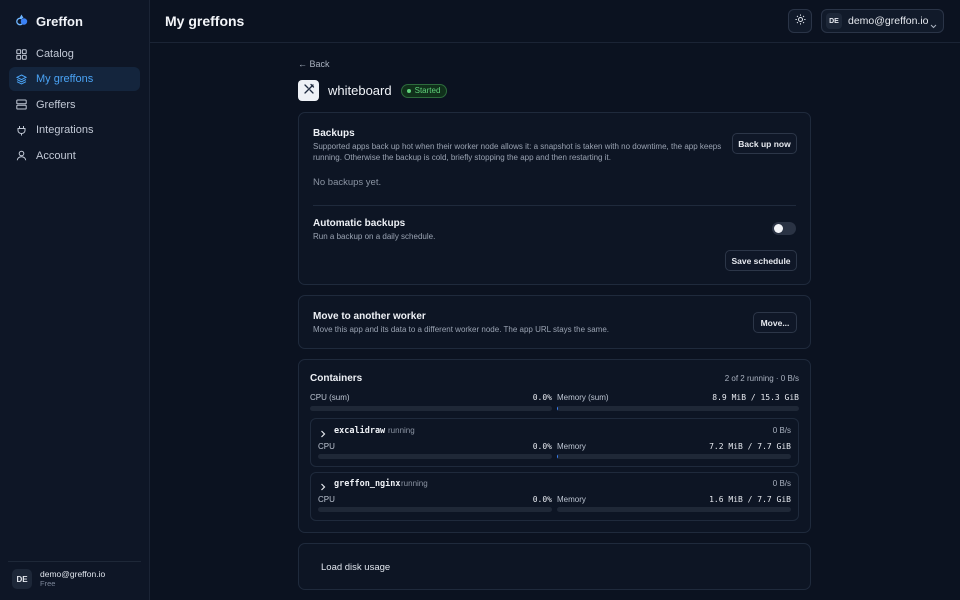 The width and height of the screenshot is (960, 600). I want to click on save-schedule-button: Save schedule, so click(761, 260).